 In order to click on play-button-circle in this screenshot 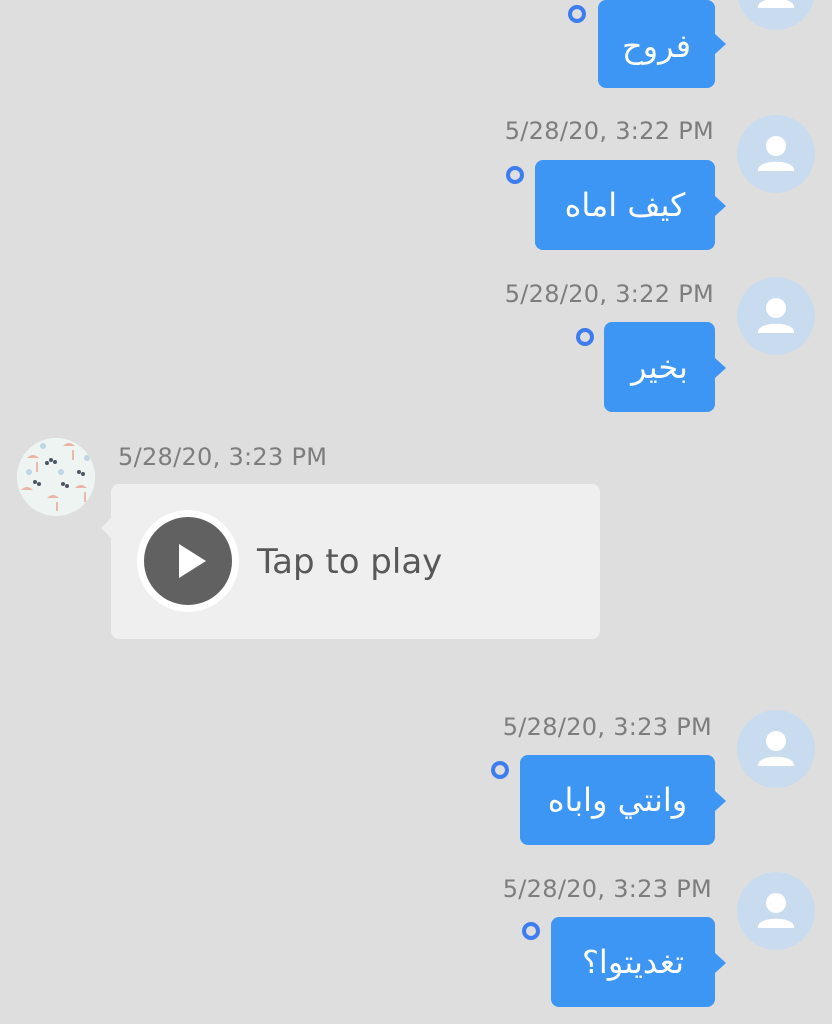, I will do `click(188, 561)`.